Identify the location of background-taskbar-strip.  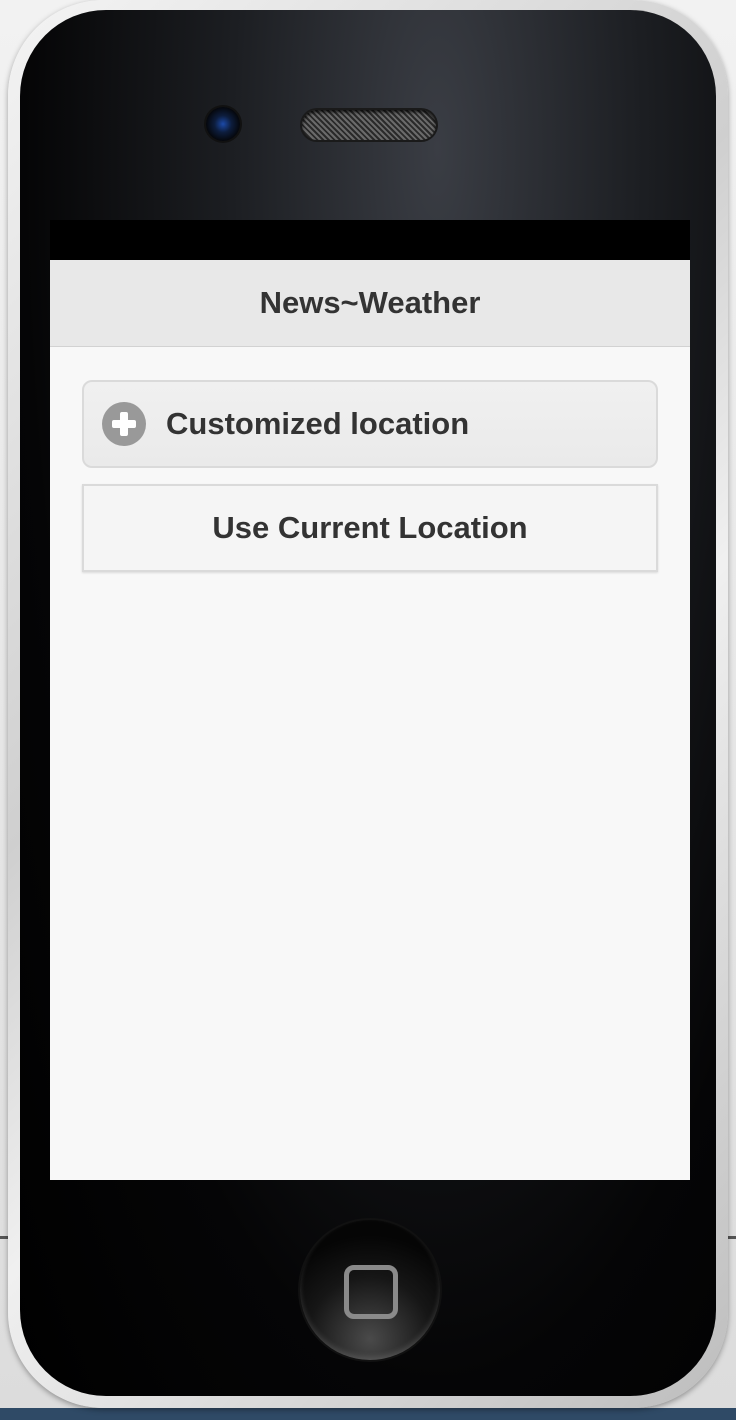
(368, 1414).